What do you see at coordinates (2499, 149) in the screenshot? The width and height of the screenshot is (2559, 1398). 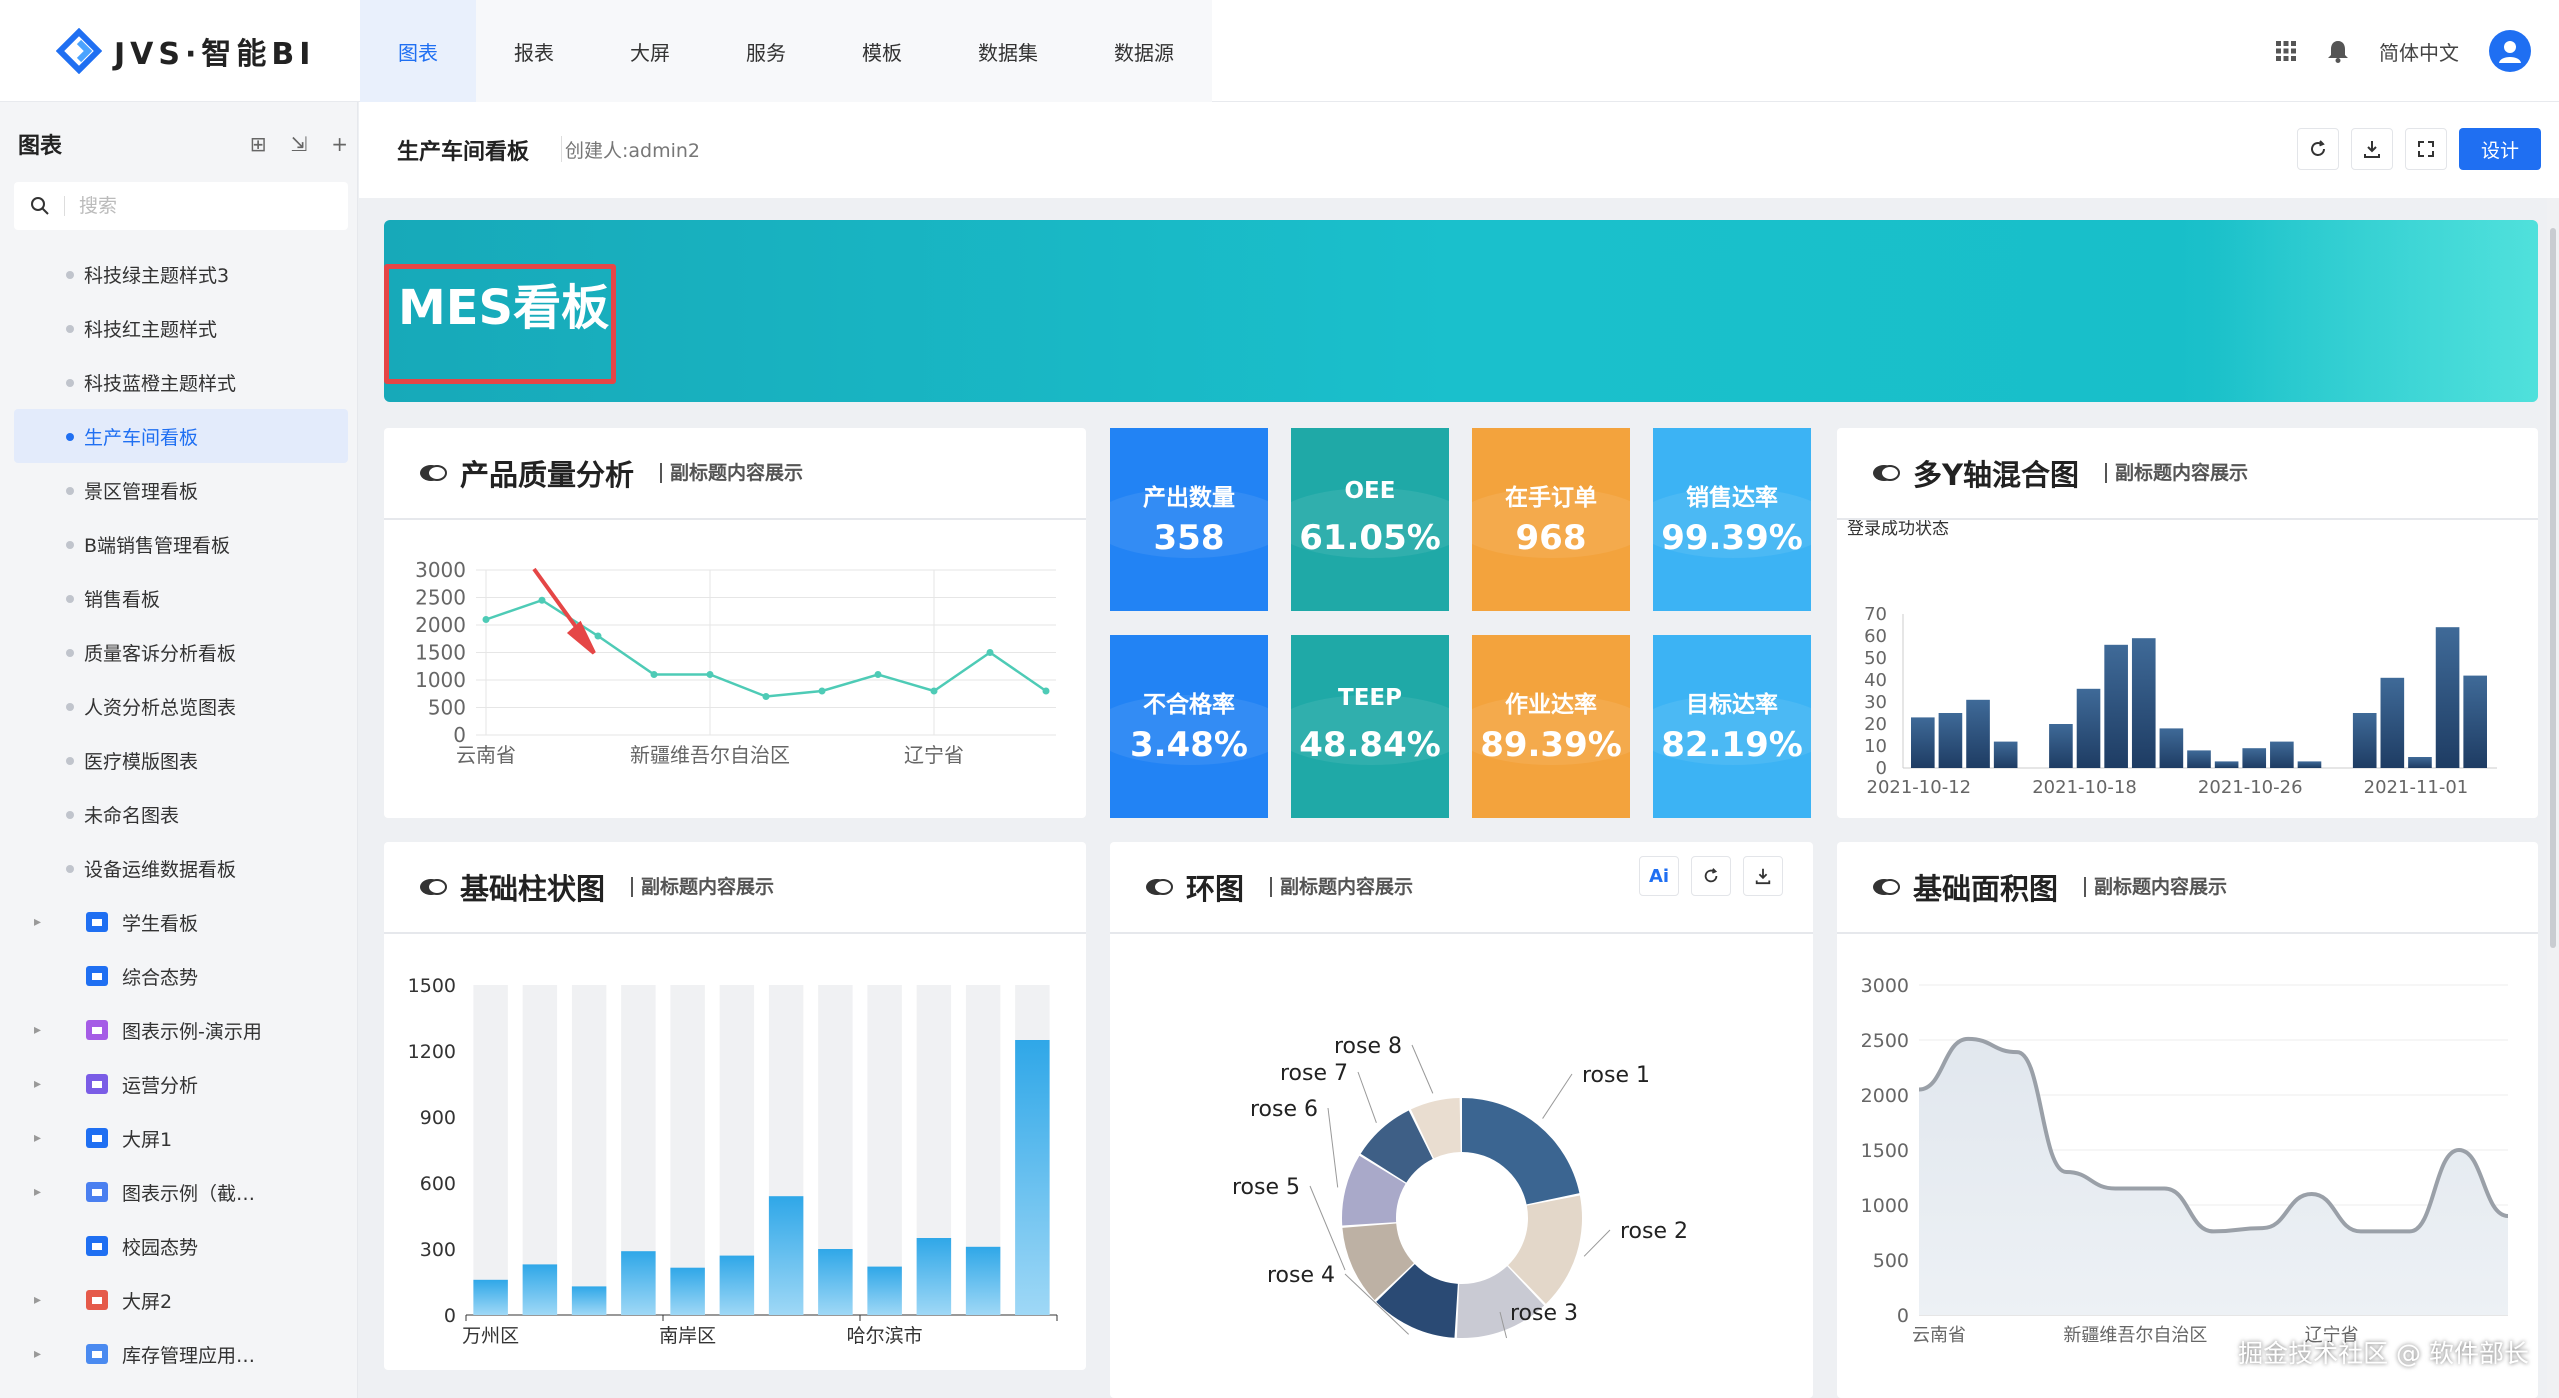 I see `design-button: 设计` at bounding box center [2499, 149].